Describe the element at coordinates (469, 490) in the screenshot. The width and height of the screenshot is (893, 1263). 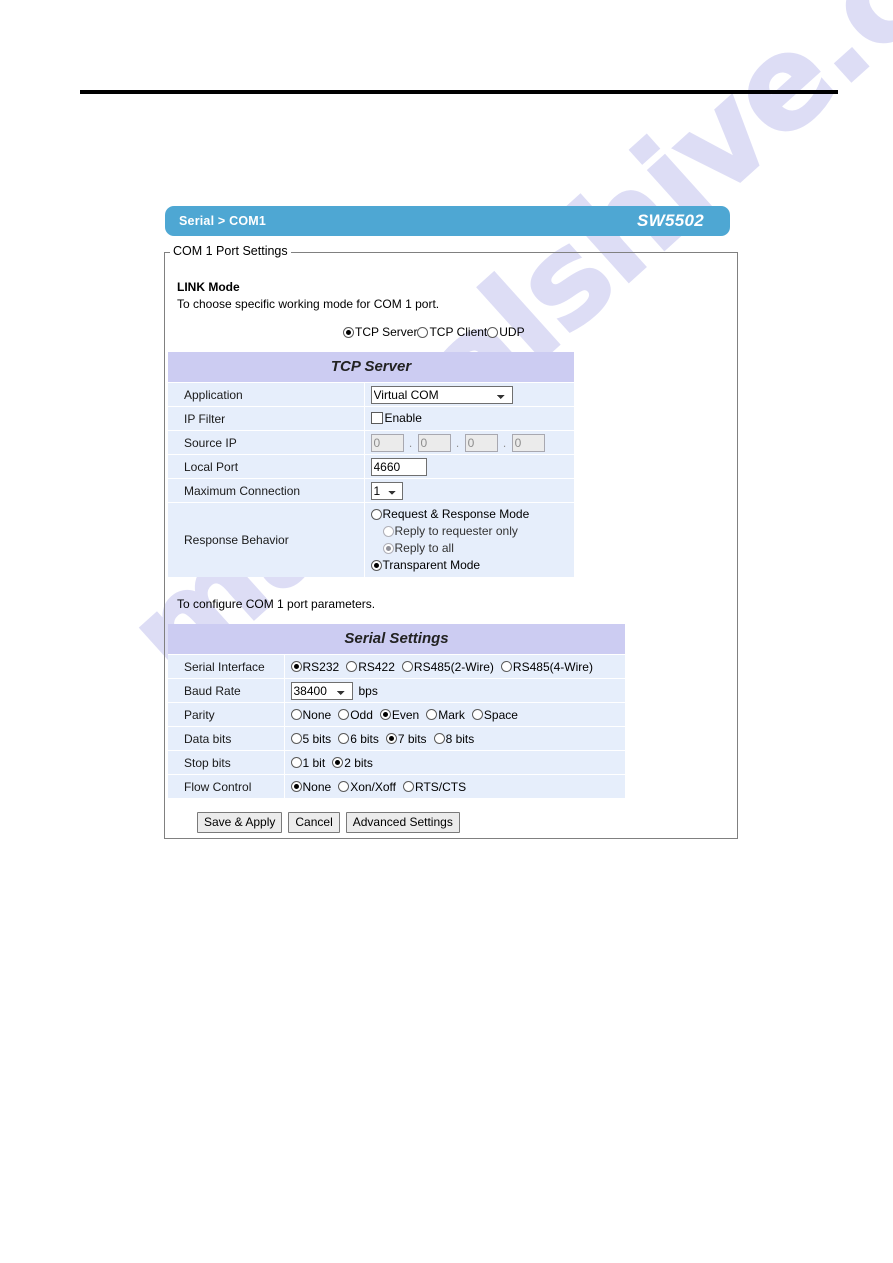
I see `maximum-connection-cell: 1` at that location.